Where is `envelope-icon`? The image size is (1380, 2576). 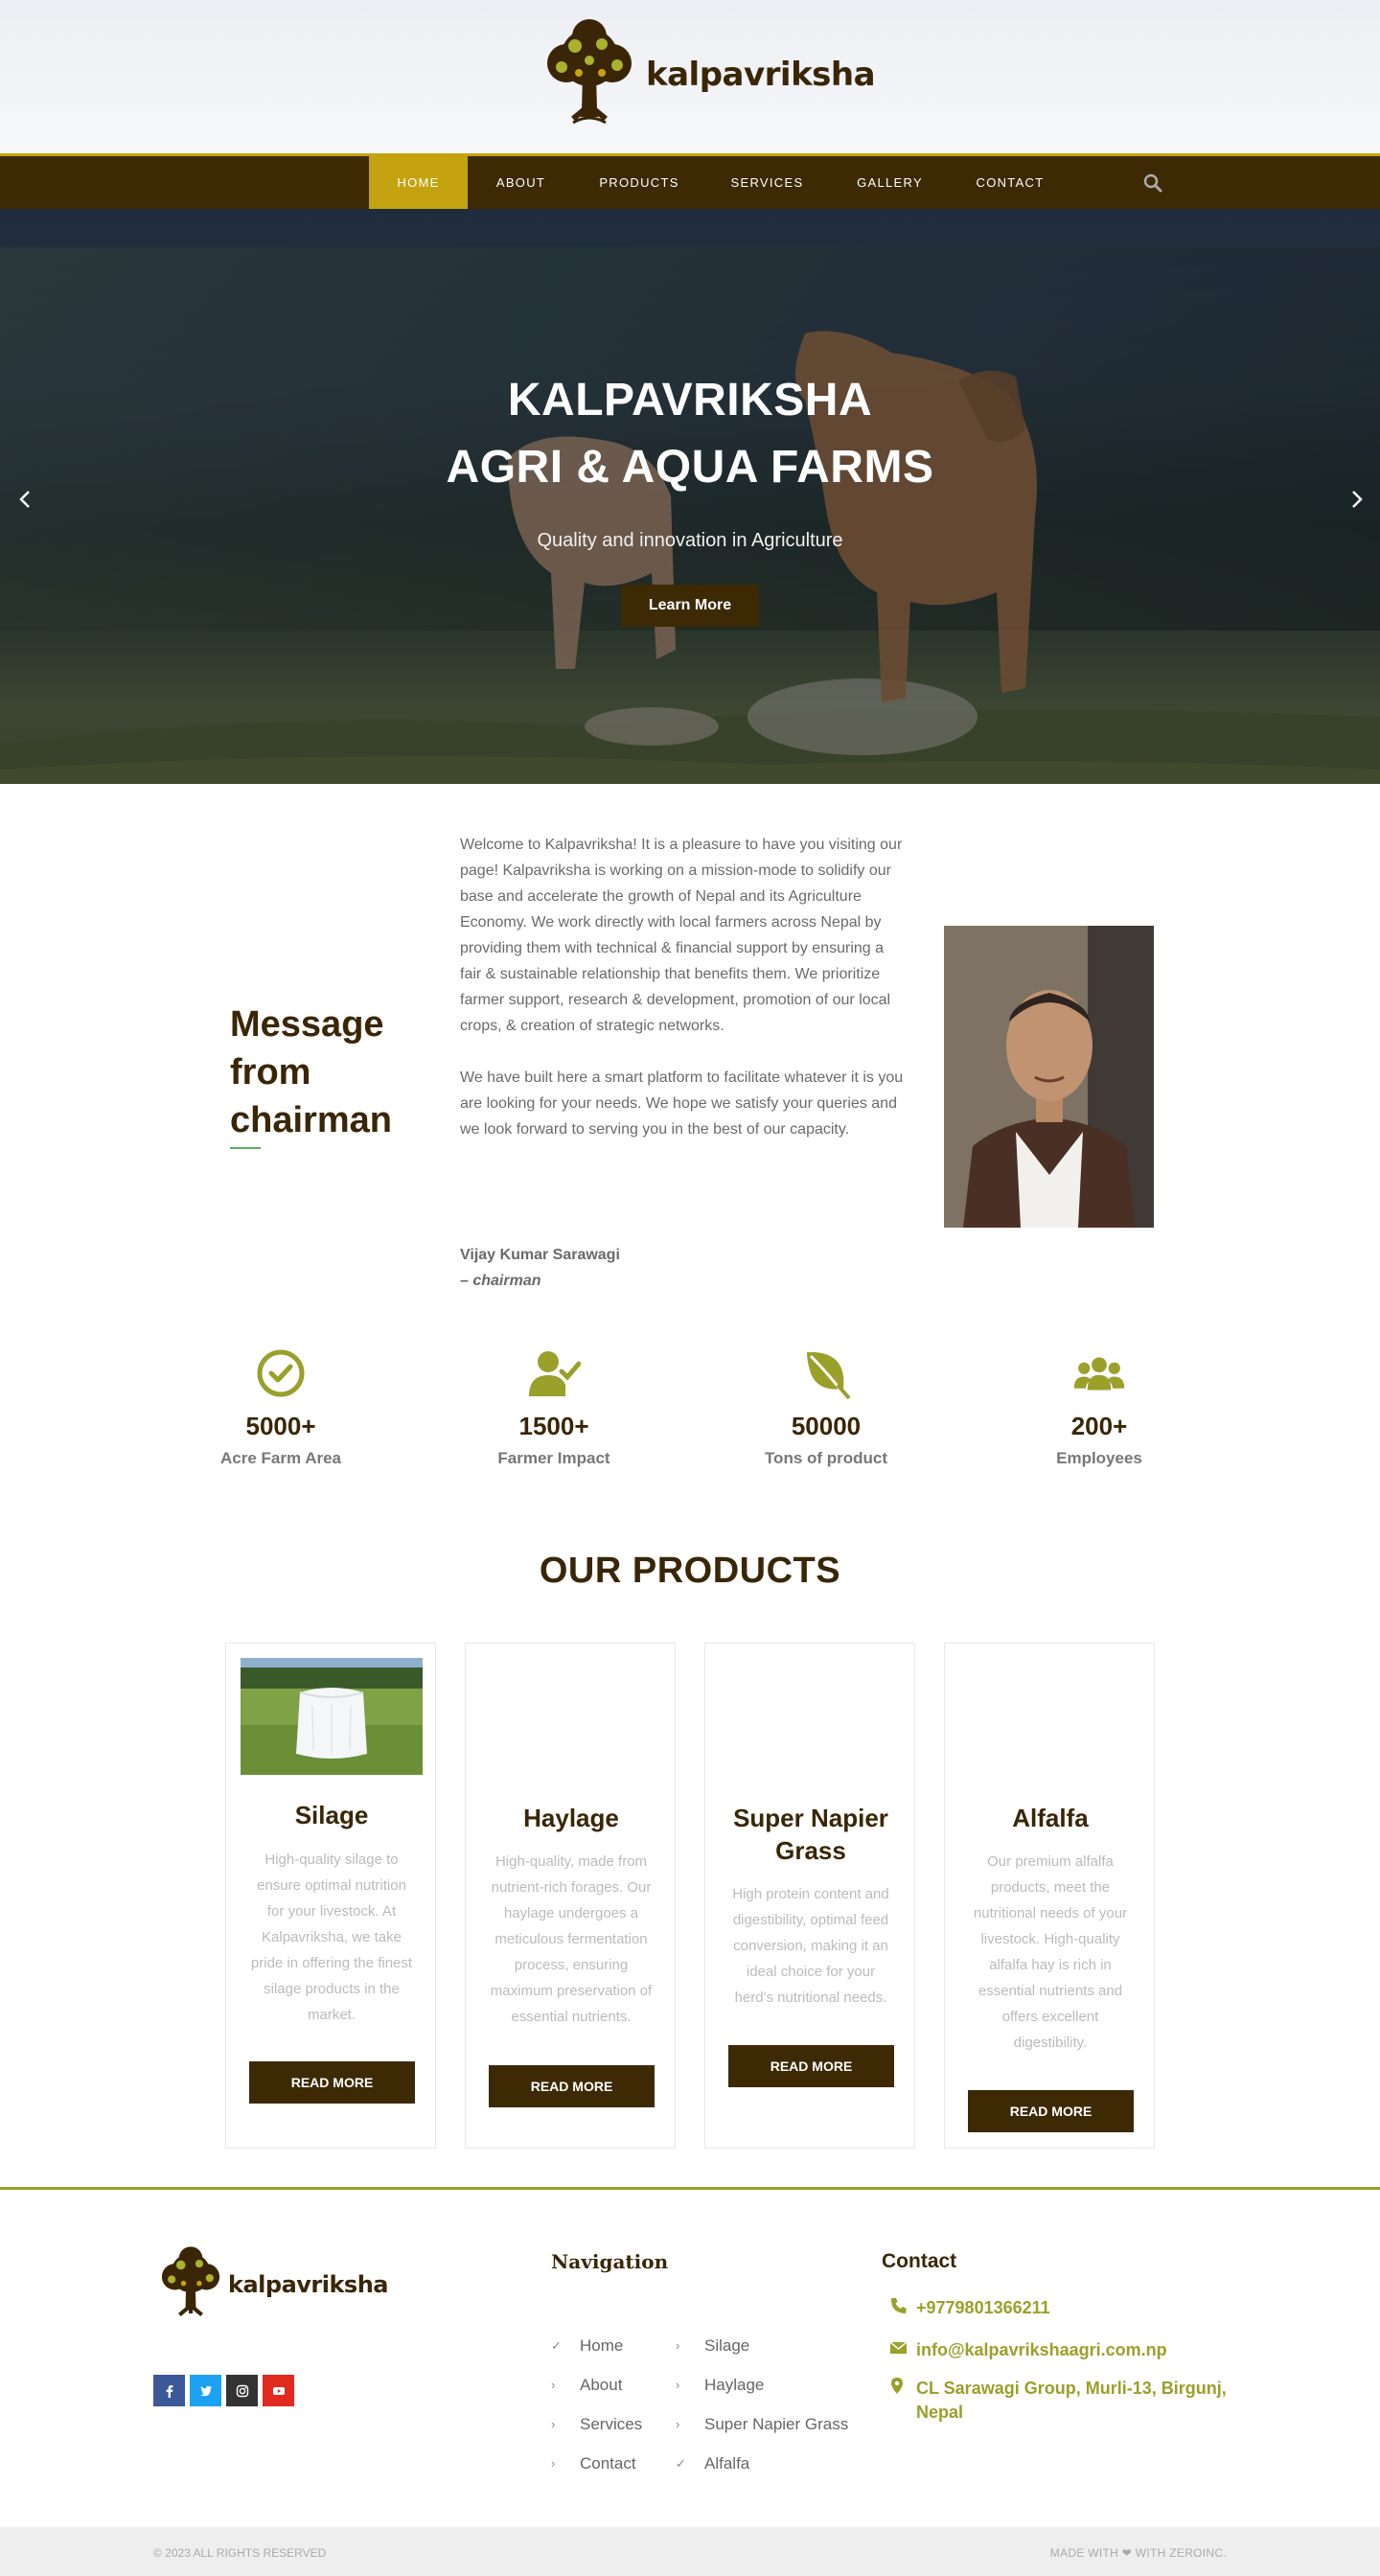 envelope-icon is located at coordinates (899, 2347).